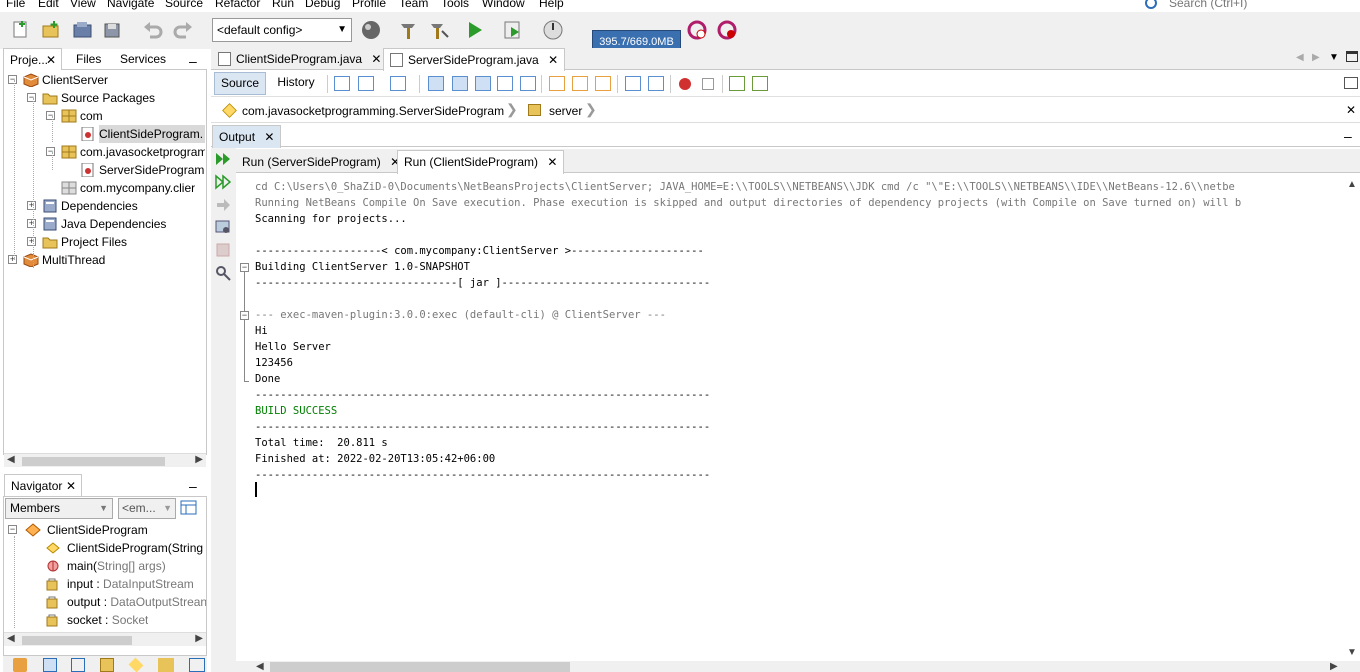 This screenshot has height=672, width=1360. What do you see at coordinates (439, 30) in the screenshot?
I see `clean-build-icon` at bounding box center [439, 30].